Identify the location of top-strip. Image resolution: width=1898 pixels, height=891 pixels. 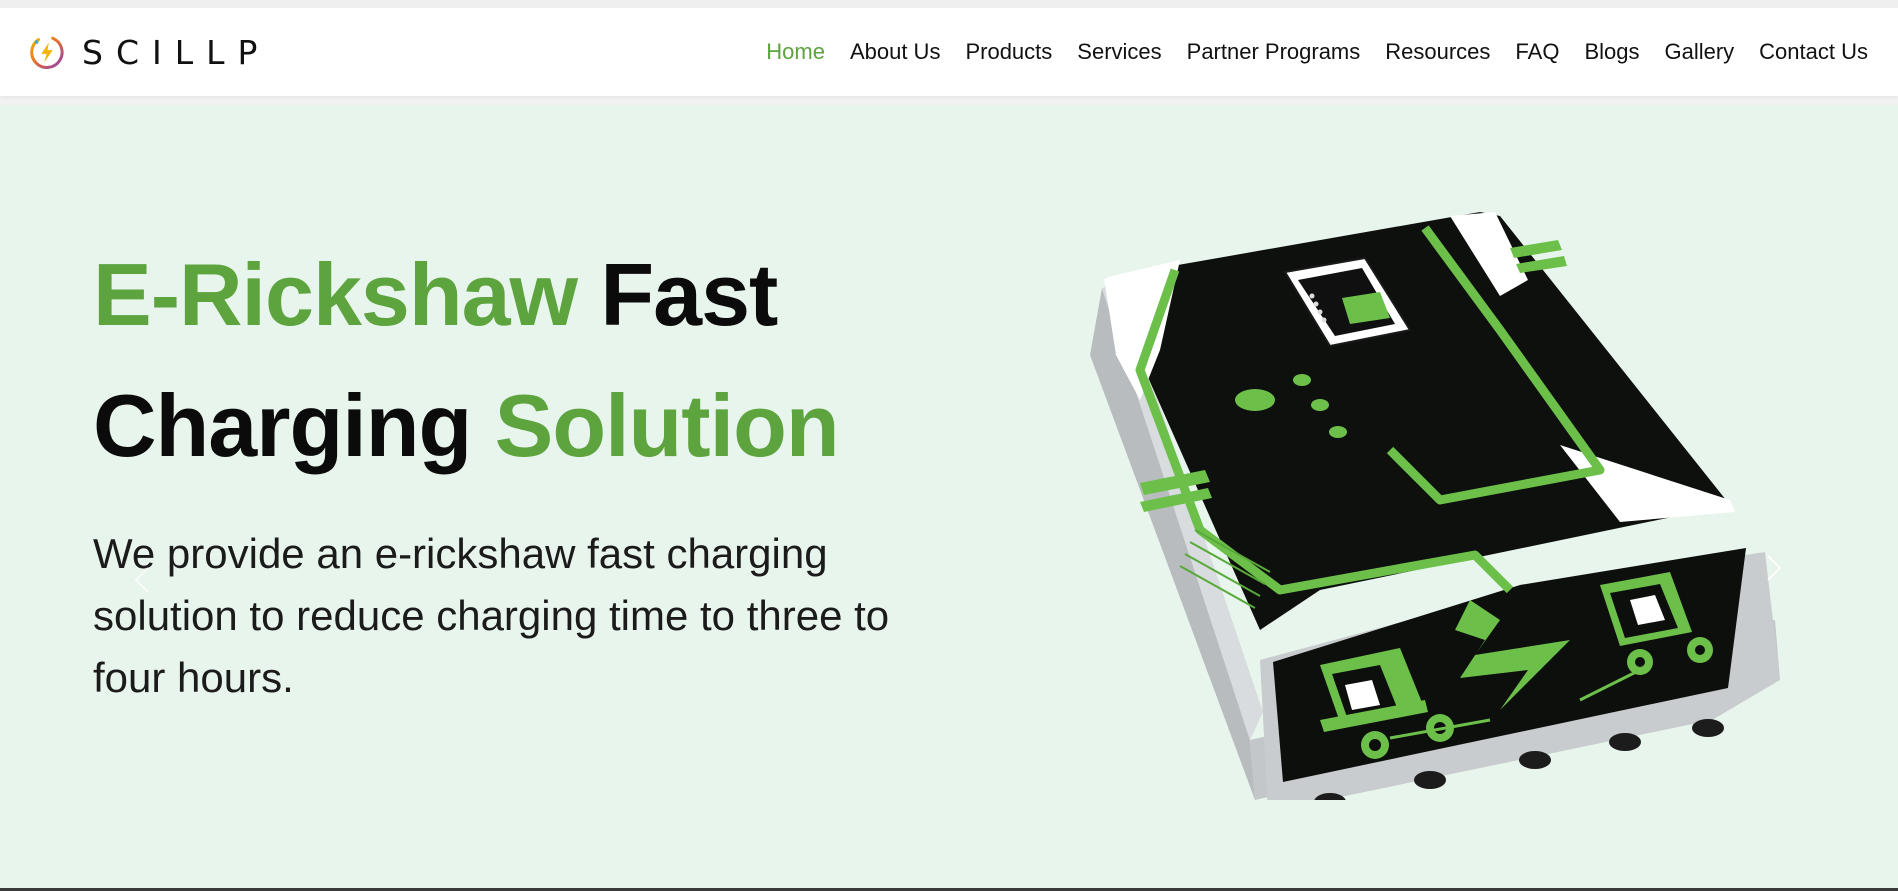
(949, 4).